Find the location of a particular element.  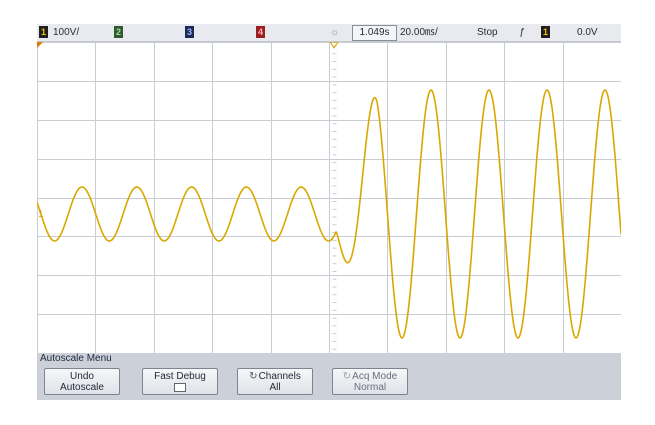

channel-3-badge: 3 is located at coordinates (189, 32).